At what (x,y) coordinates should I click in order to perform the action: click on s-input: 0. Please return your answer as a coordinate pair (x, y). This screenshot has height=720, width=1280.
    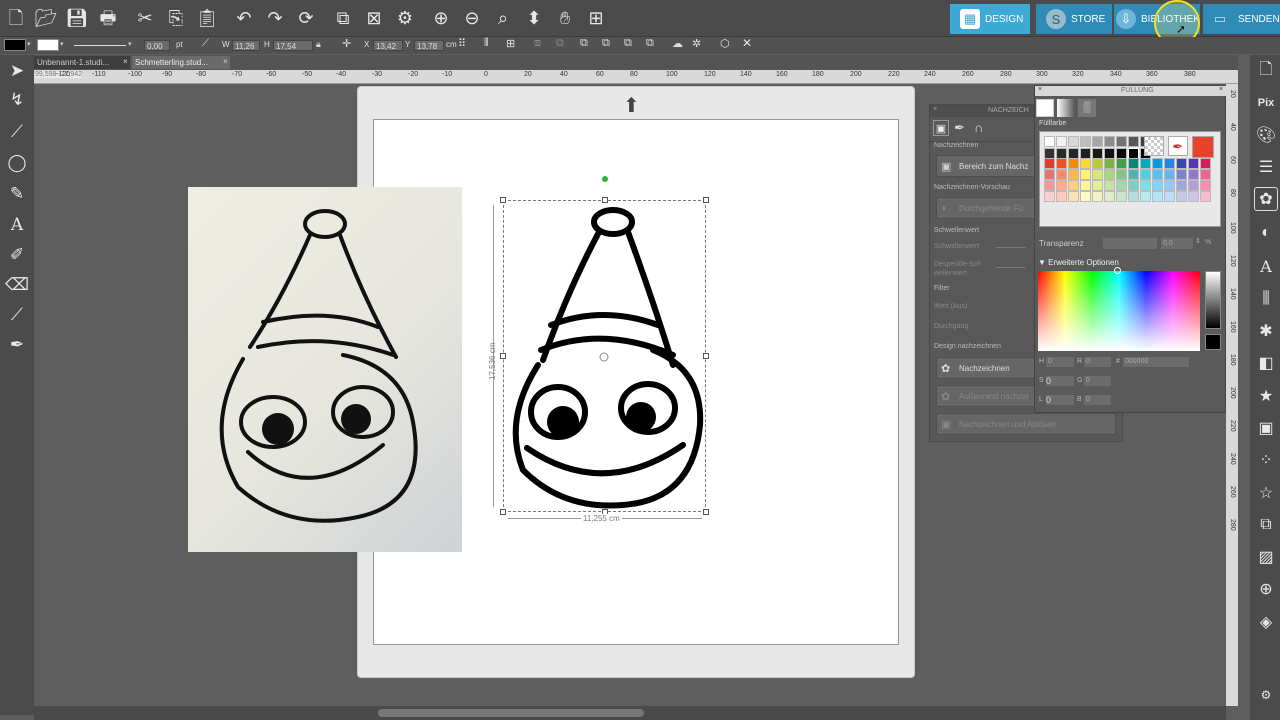
    Looking at the image, I should click on (1060, 381).